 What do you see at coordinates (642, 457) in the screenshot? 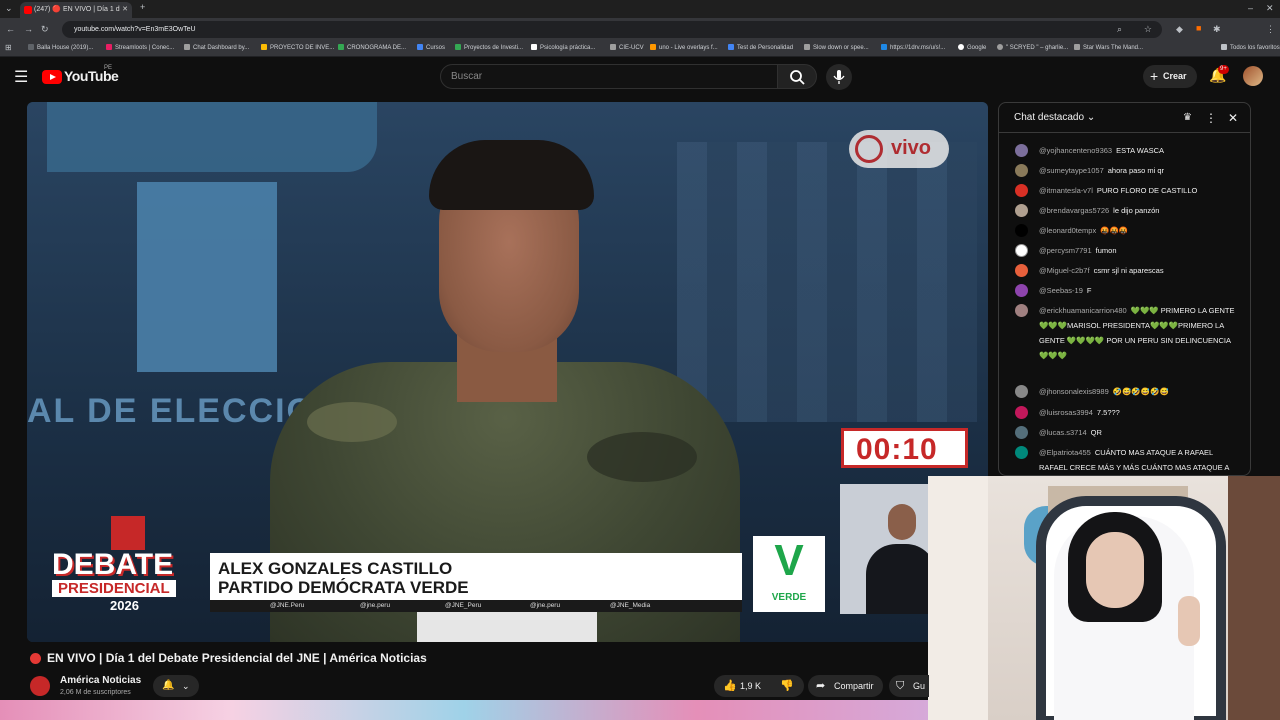
I see `camo-patch` at bounding box center [642, 457].